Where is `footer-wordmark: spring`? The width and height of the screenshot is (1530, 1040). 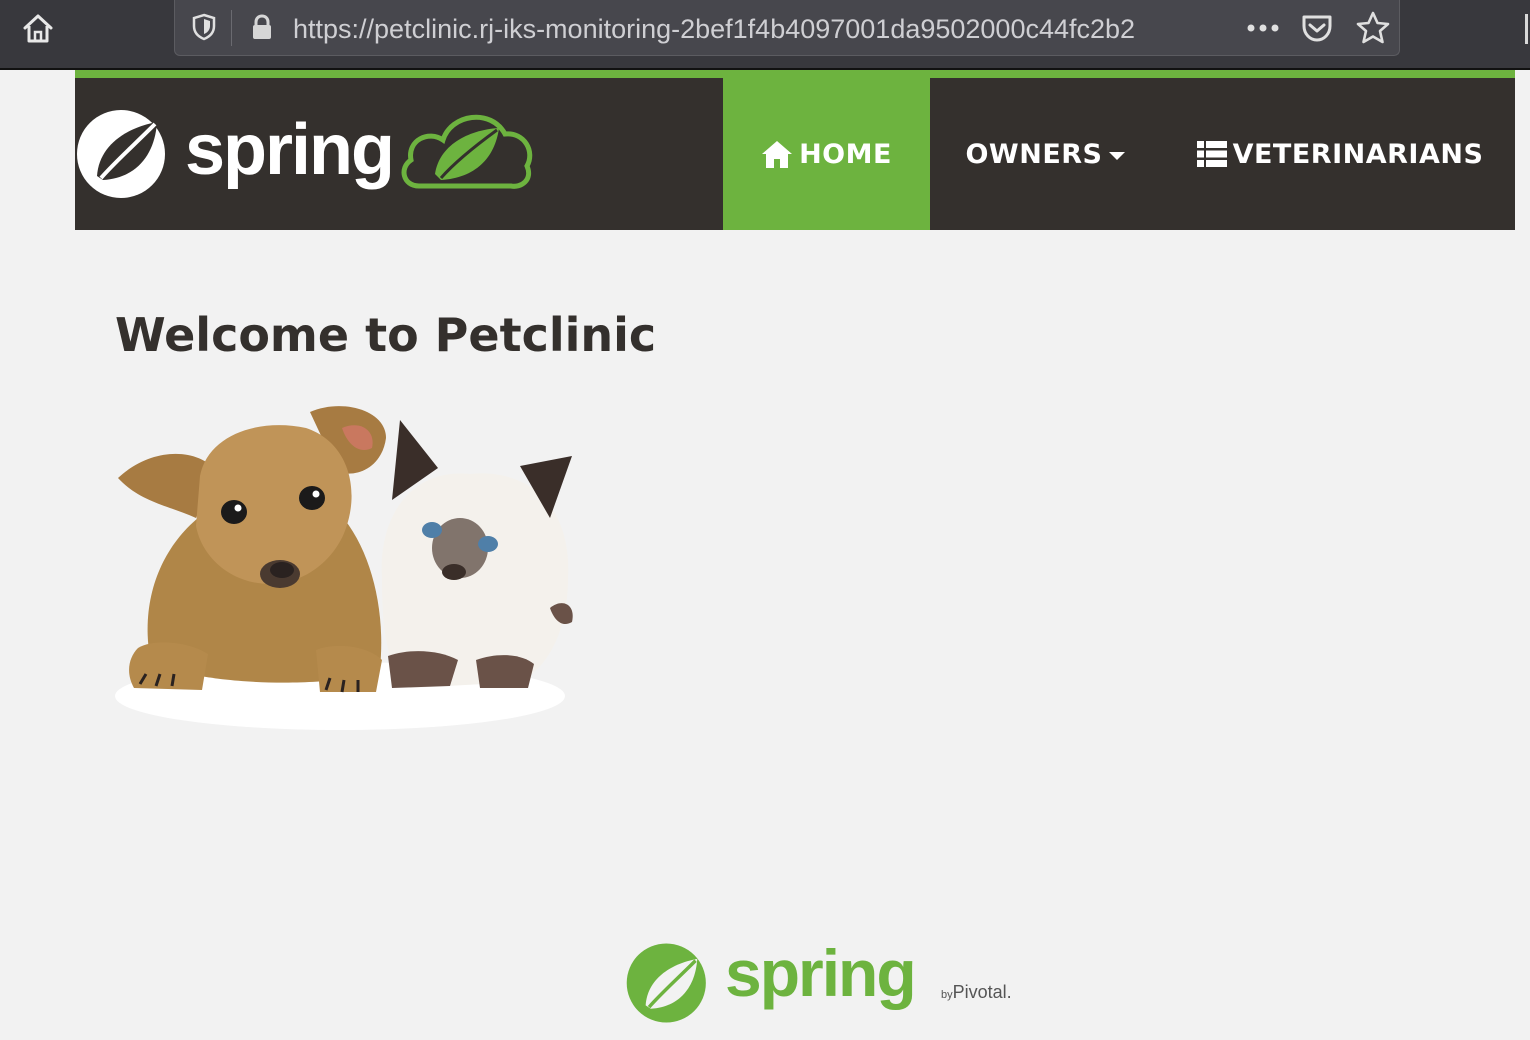 footer-wordmark: spring is located at coordinates (821, 973).